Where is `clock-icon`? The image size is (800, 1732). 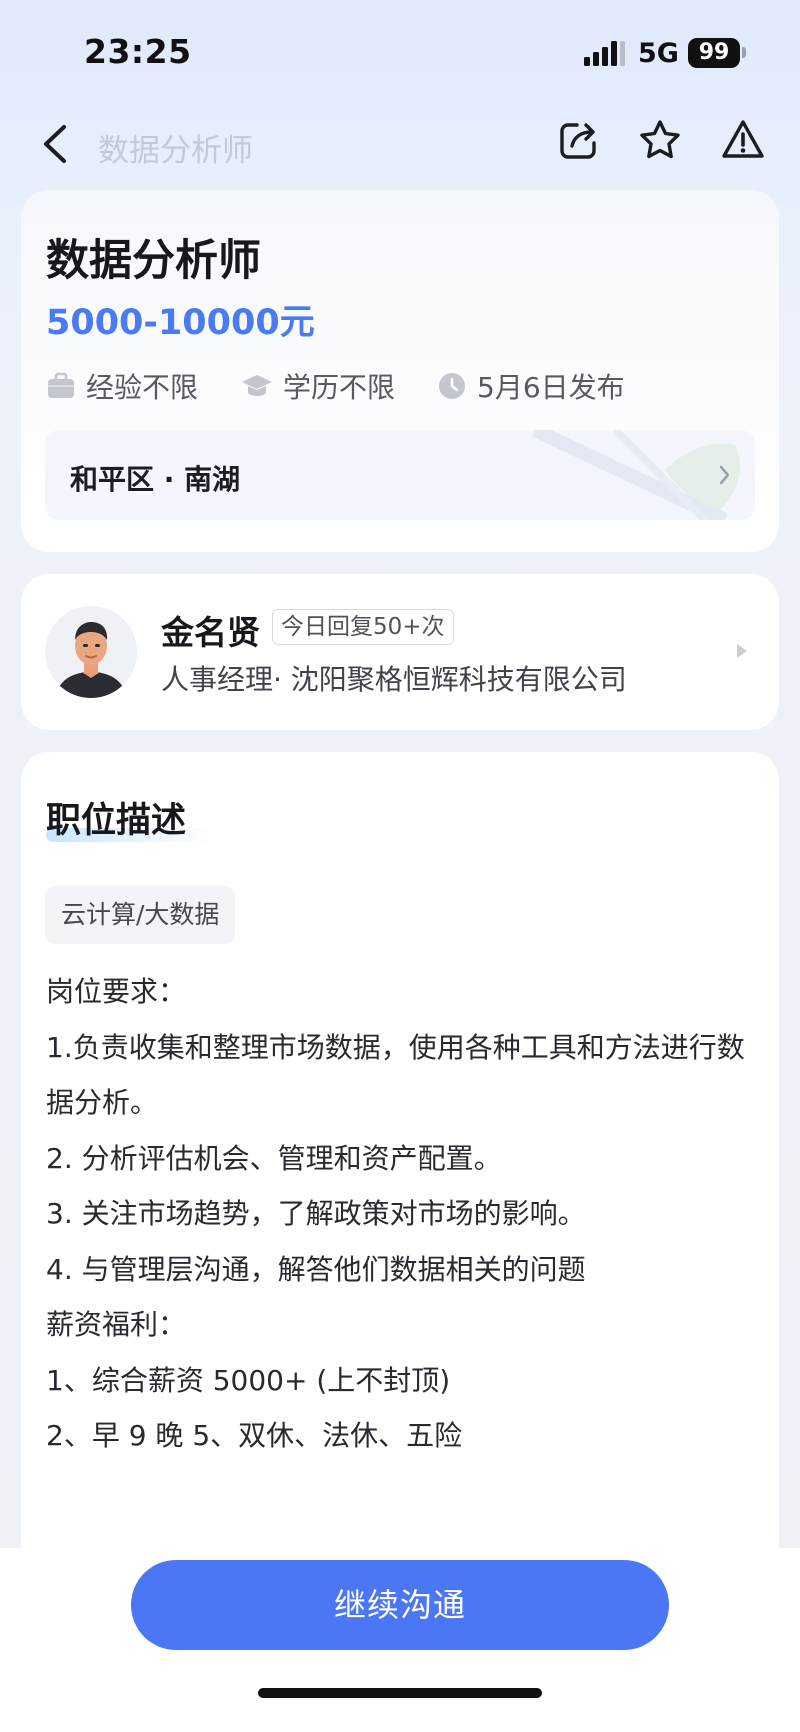
clock-icon is located at coordinates (452, 386).